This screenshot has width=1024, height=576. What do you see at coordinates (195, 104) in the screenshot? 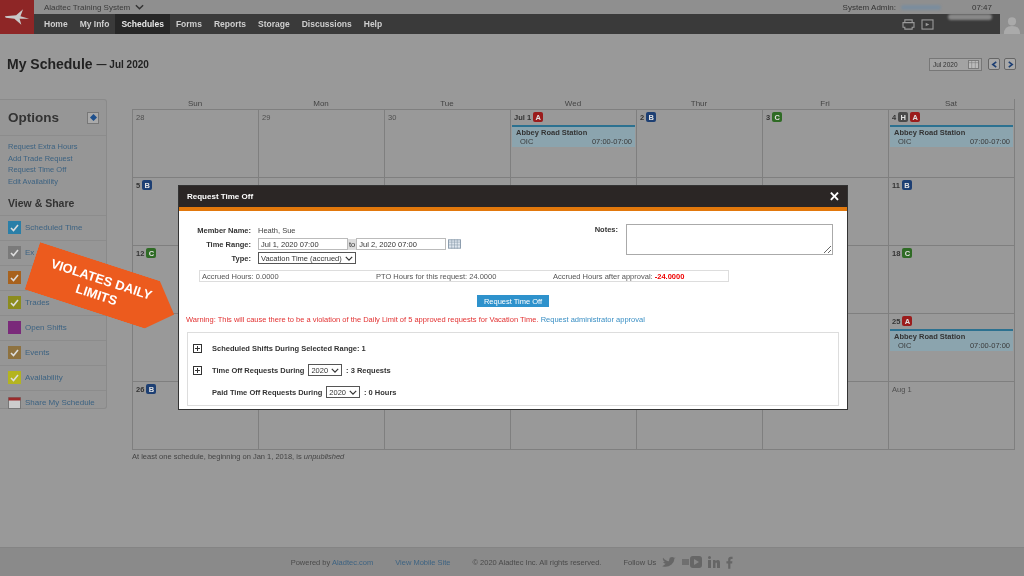
I see `weekday-header: Sun` at bounding box center [195, 104].